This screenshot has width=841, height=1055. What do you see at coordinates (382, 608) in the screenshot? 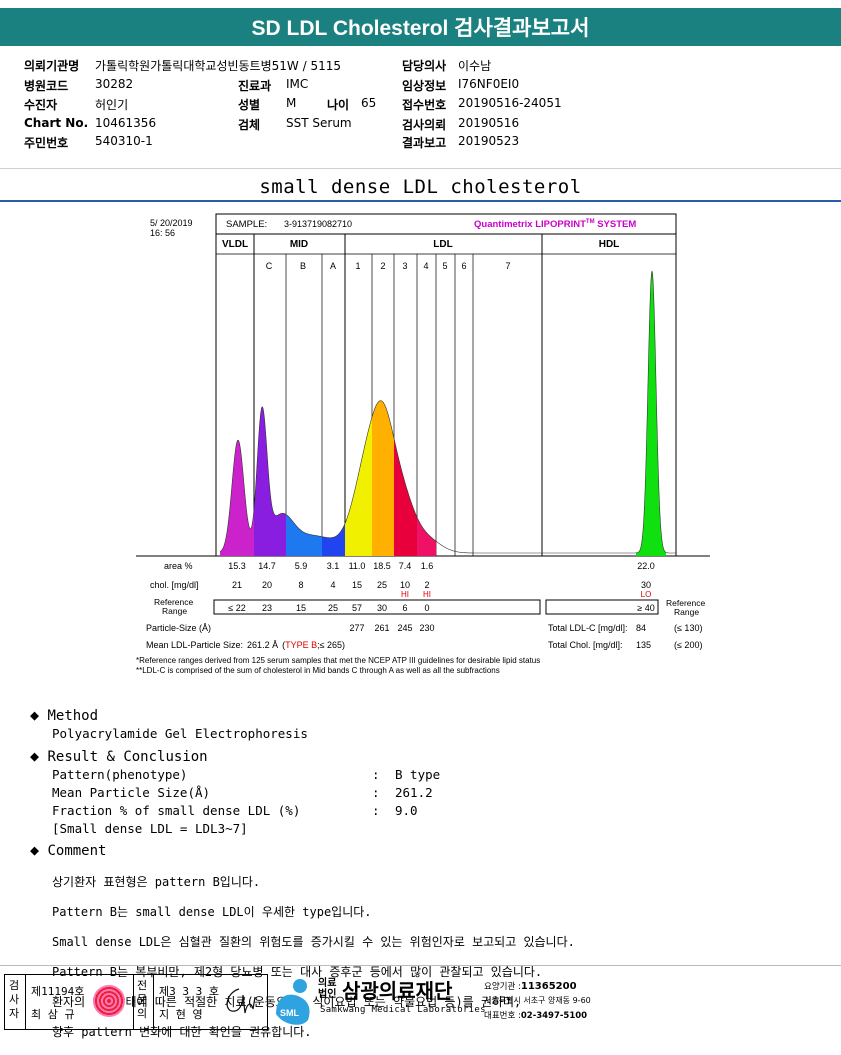
I see `ref-value: 30` at bounding box center [382, 608].